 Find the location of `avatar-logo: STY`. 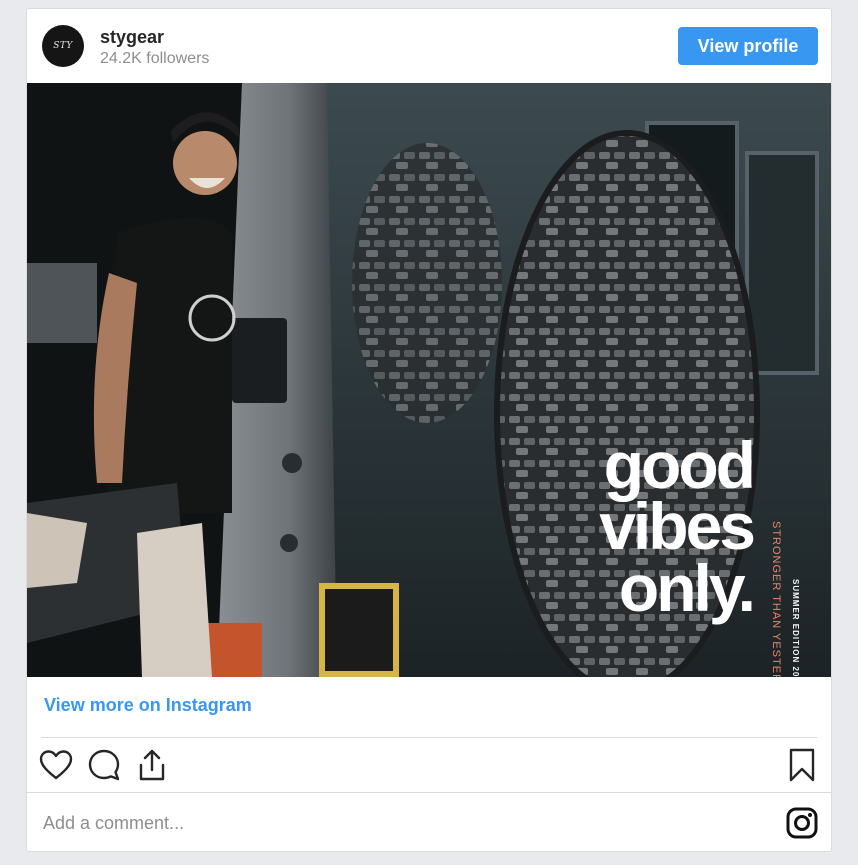

avatar-logo: STY is located at coordinates (63, 46).